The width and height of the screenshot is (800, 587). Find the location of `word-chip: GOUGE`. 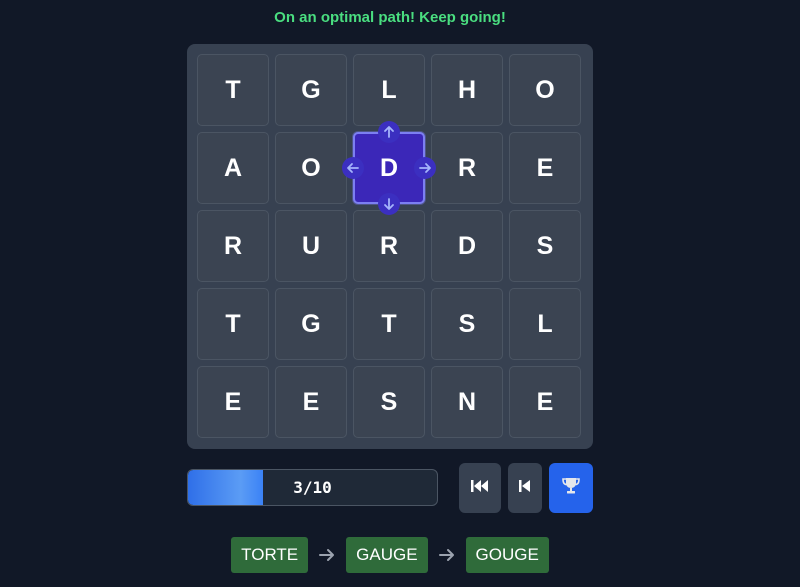

word-chip: GOUGE is located at coordinates (507, 555).